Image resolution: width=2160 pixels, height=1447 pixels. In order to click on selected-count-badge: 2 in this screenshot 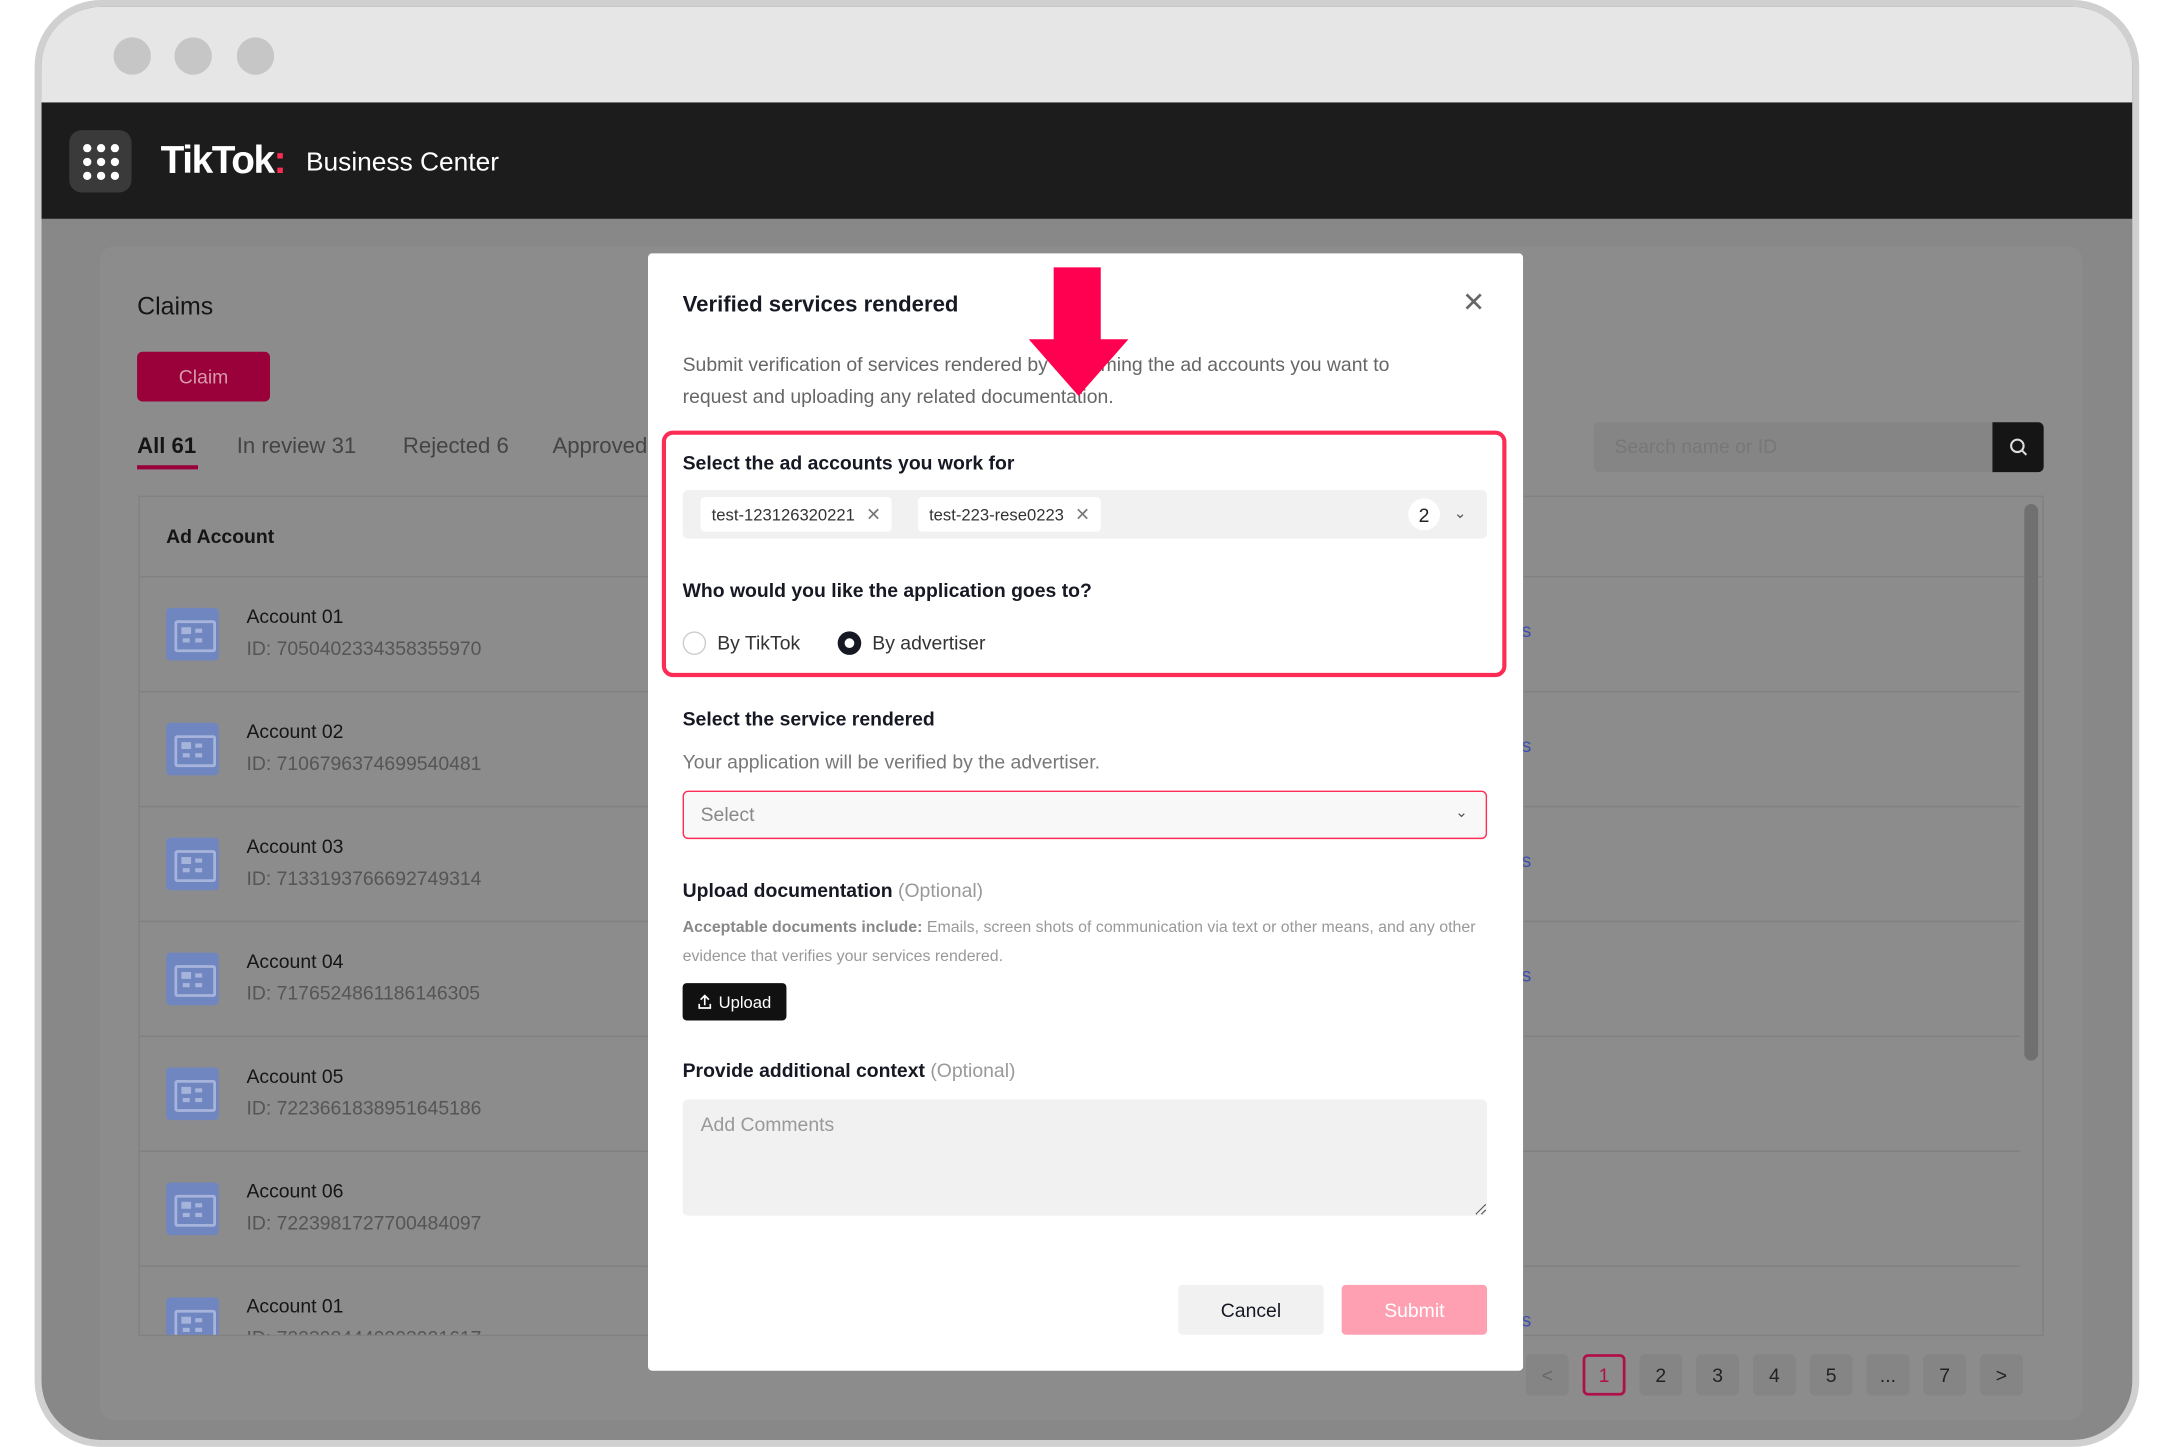, I will do `click(1424, 514)`.